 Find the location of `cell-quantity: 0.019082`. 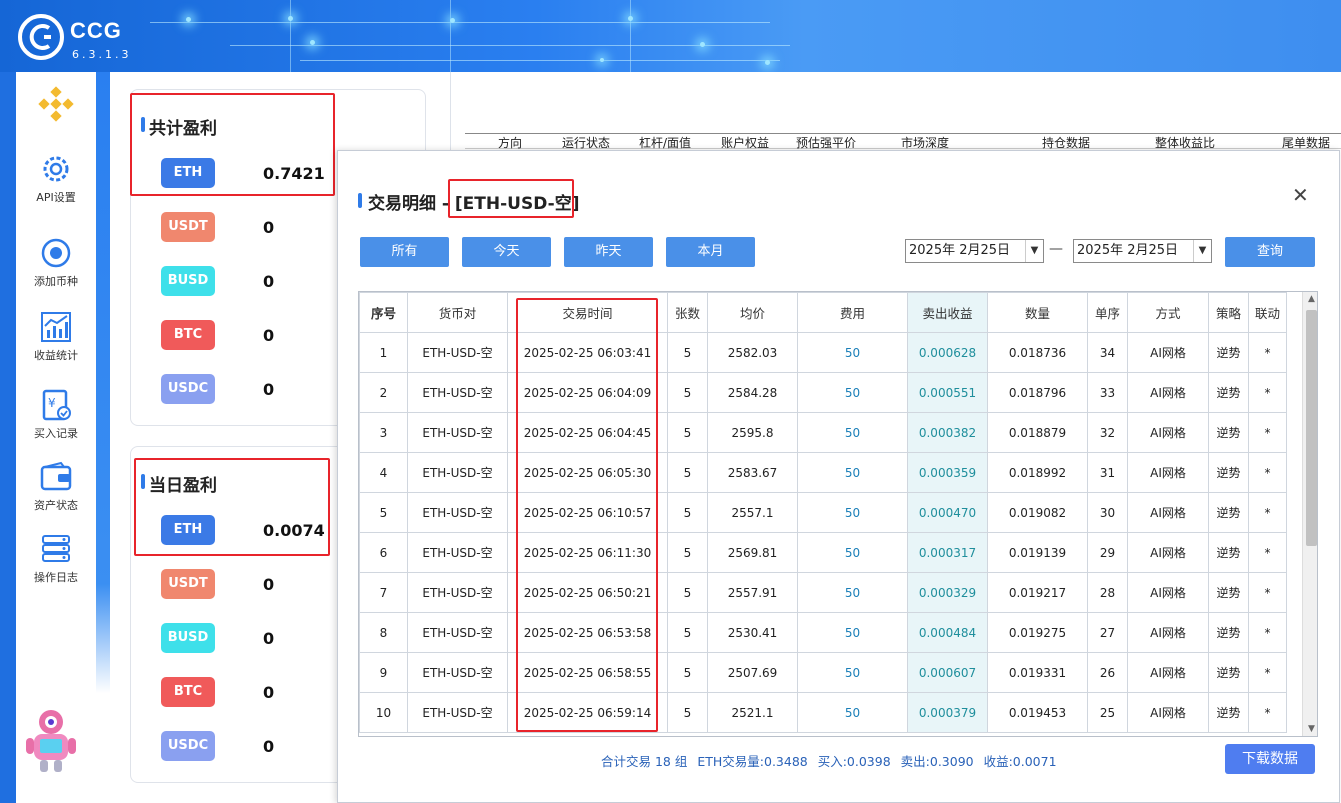

cell-quantity: 0.019082 is located at coordinates (1037, 512).